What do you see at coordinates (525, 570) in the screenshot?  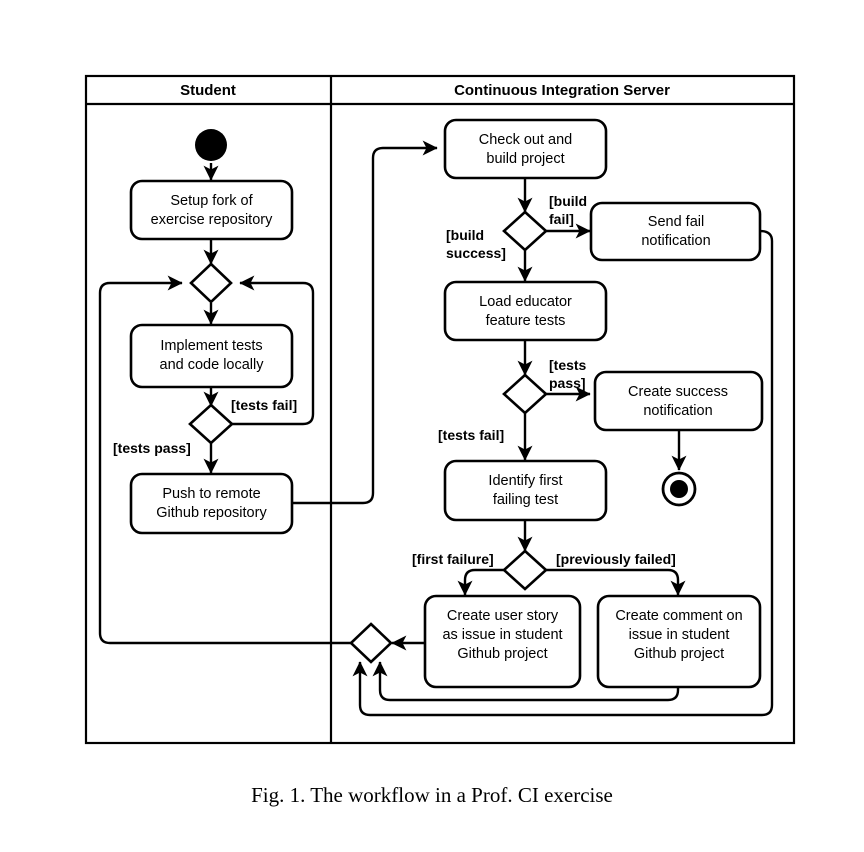 I see `decision-node-failure-history` at bounding box center [525, 570].